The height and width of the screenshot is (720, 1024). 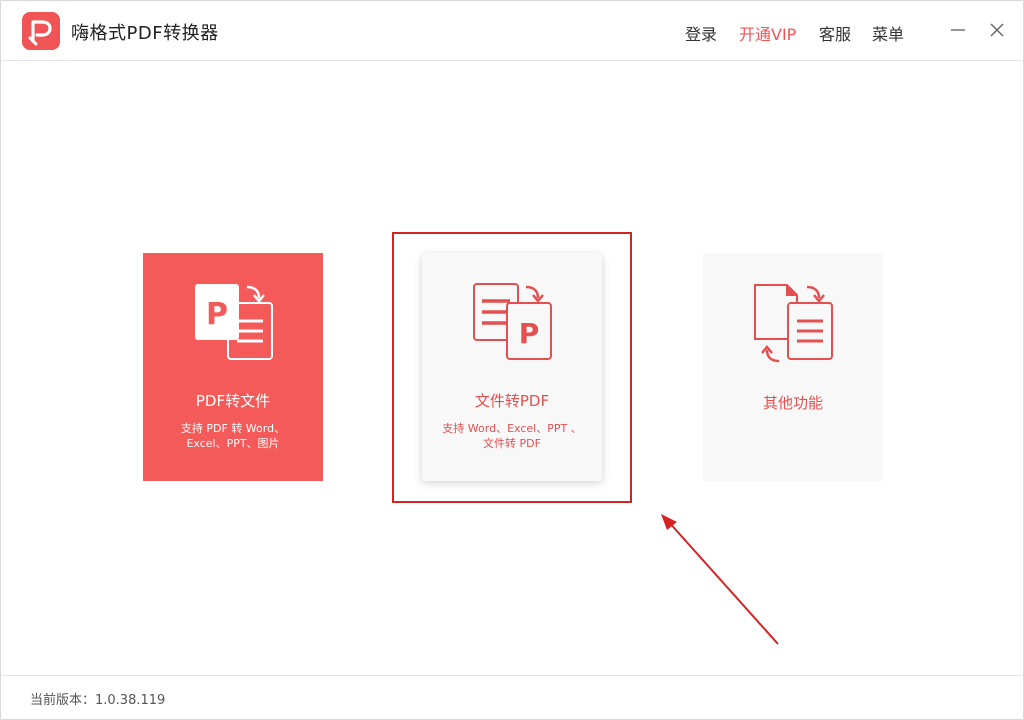 What do you see at coordinates (98, 700) in the screenshot?
I see `version-label: 当前版本：1.0.38.119` at bounding box center [98, 700].